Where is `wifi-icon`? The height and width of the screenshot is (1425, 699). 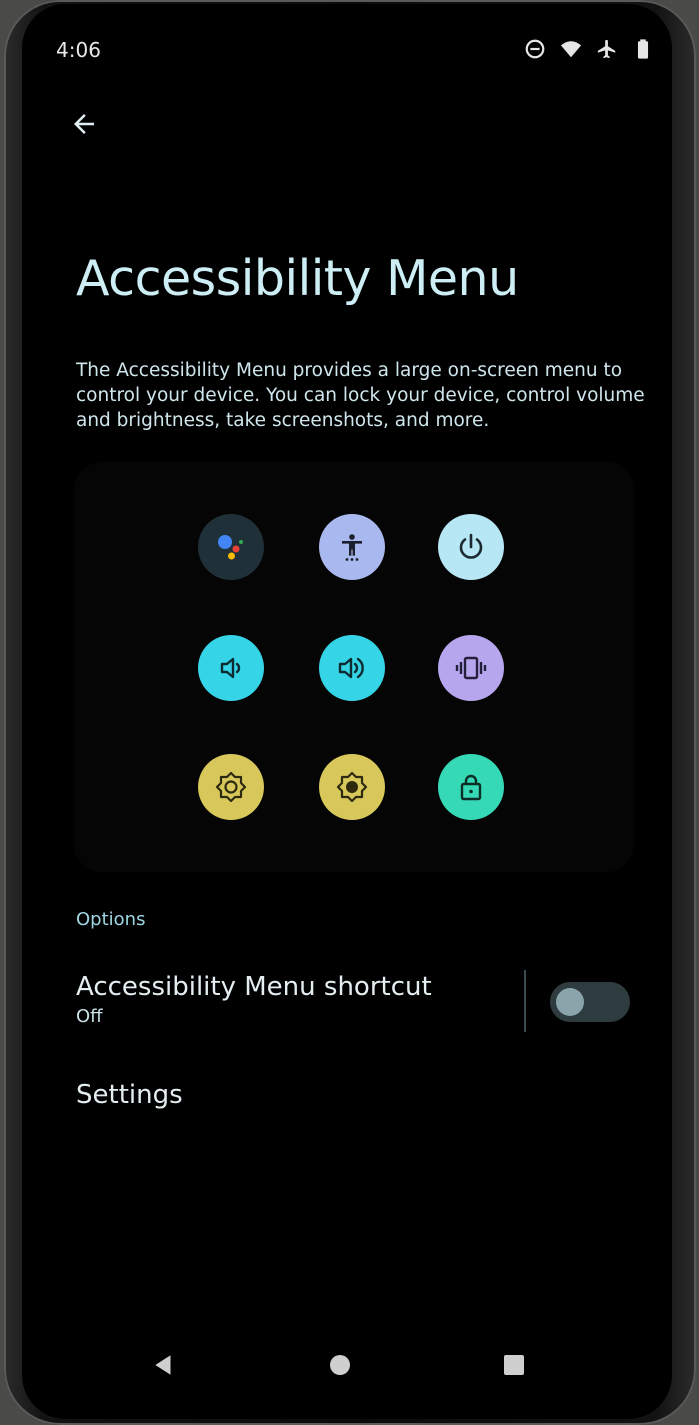
wifi-icon is located at coordinates (571, 49).